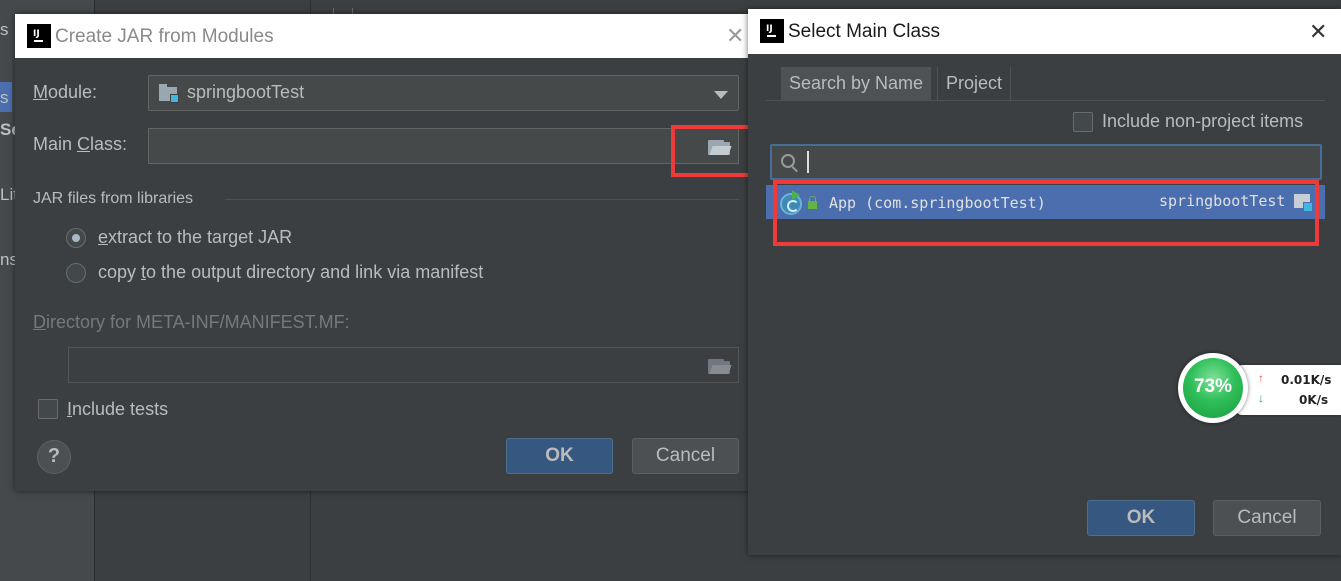 The width and height of the screenshot is (1341, 581). Describe the element at coordinates (808, 162) in the screenshot. I see `text-caret` at that location.